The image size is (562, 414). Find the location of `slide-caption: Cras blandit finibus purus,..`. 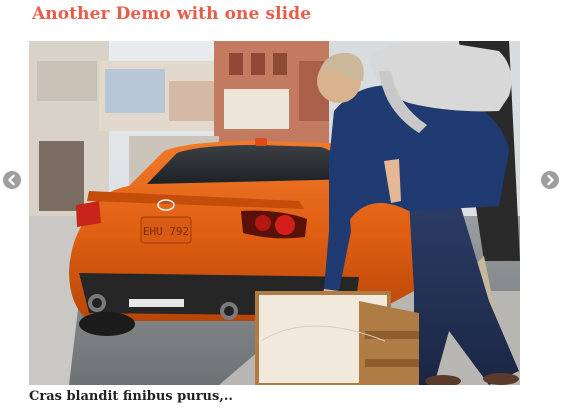

slide-caption: Cras blandit finibus purus,.. is located at coordinates (131, 396).